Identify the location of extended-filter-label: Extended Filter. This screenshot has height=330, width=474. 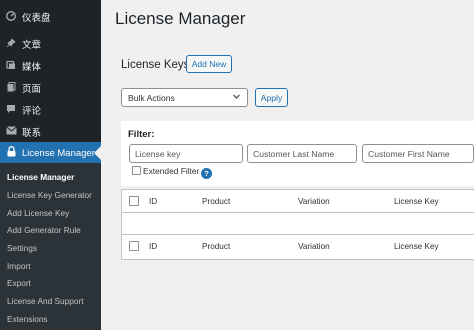
(171, 171).